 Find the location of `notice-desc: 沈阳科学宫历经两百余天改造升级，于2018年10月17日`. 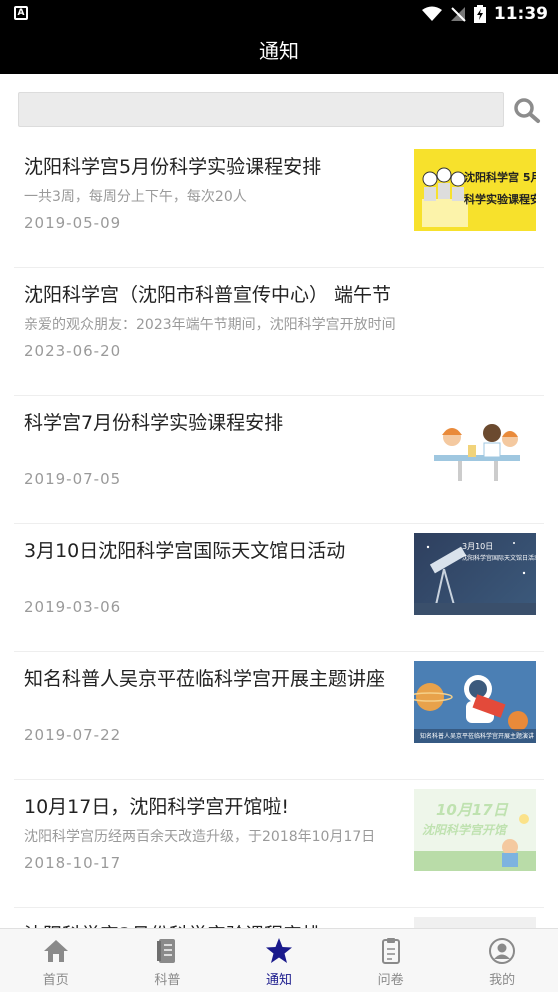

notice-desc: 沈阳科学宫历经两百余天改造升级，于2018年10月17日 is located at coordinates (200, 837).